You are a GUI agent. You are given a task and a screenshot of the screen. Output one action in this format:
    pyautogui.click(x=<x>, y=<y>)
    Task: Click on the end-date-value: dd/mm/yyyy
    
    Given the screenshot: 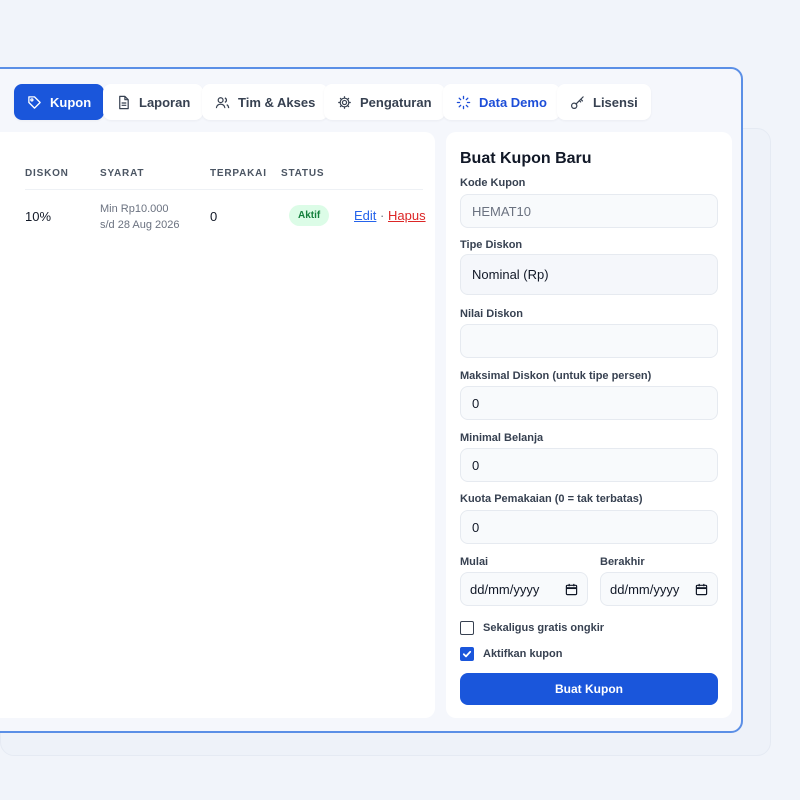 What is the action you would take?
    pyautogui.click(x=645, y=589)
    